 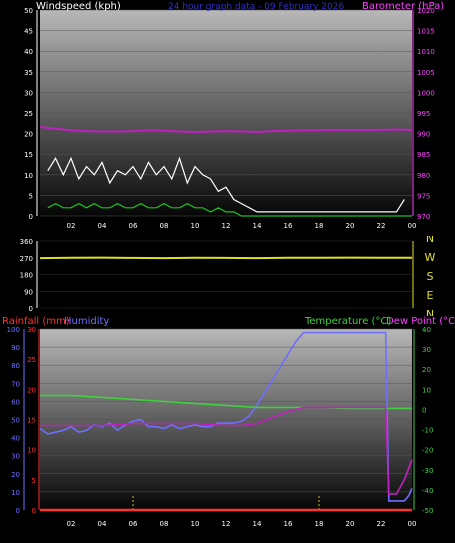 What do you see at coordinates (423, 135) in the screenshot?
I see `y-tick-label-right: 990` at bounding box center [423, 135].